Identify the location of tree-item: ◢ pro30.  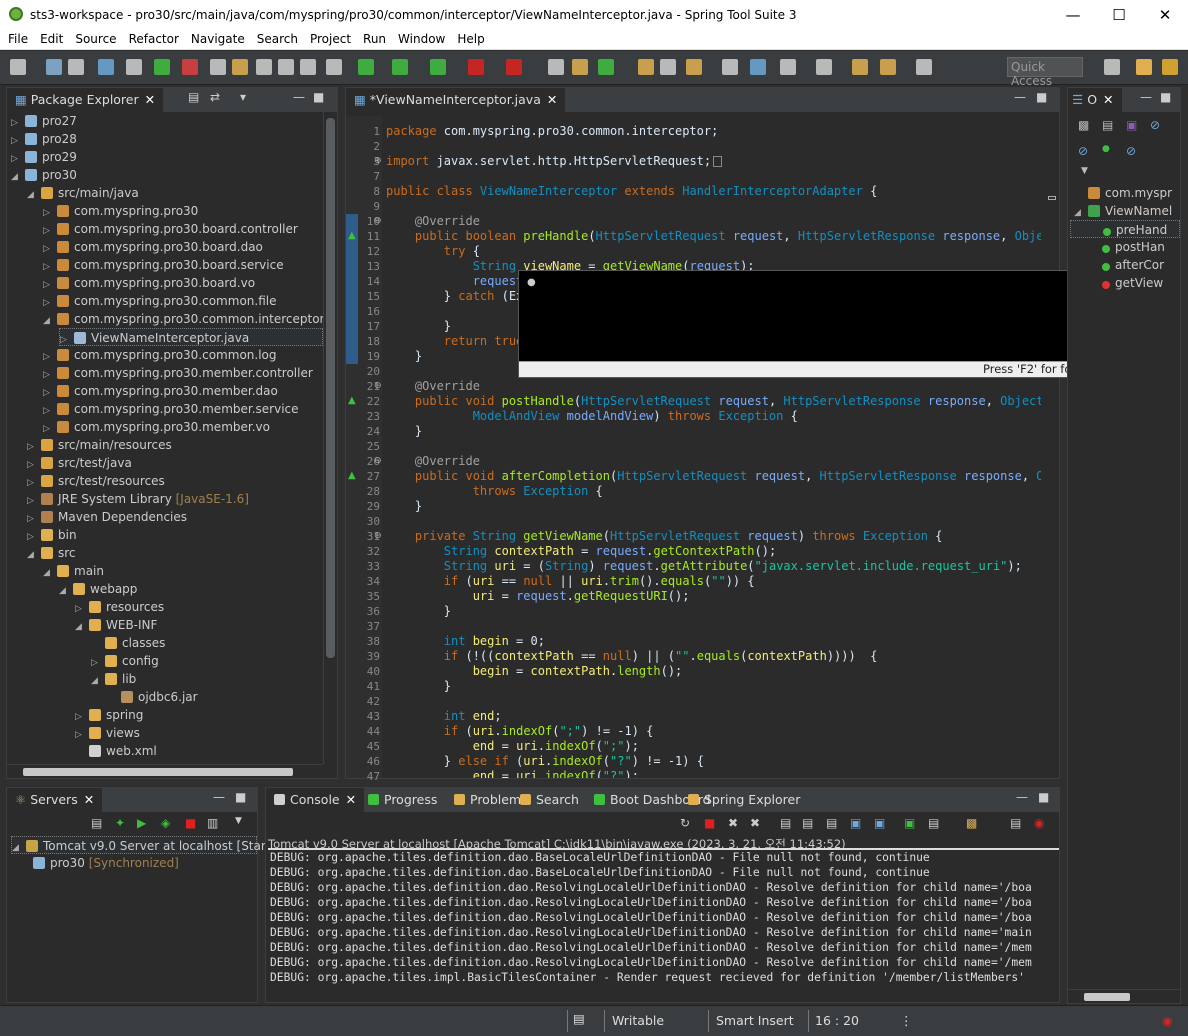
(44, 175).